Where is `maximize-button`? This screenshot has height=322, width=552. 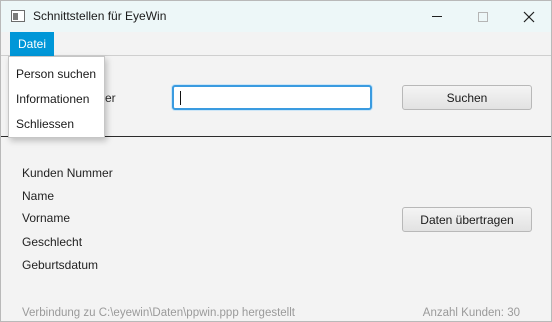 maximize-button is located at coordinates (483, 16).